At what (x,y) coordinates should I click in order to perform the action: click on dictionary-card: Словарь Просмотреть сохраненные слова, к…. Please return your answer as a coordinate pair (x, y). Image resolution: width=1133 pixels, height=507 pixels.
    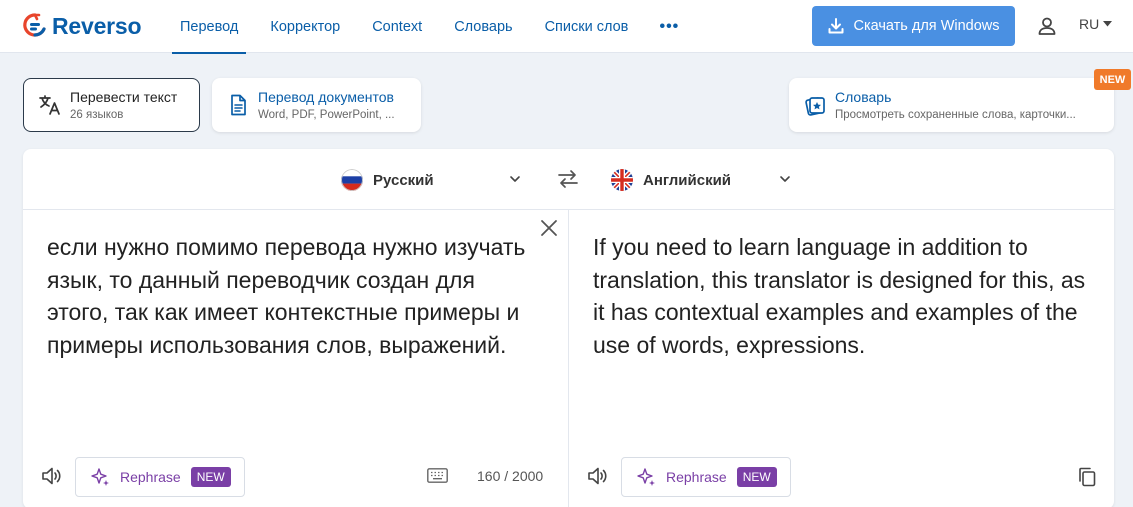
    Looking at the image, I should click on (951, 105).